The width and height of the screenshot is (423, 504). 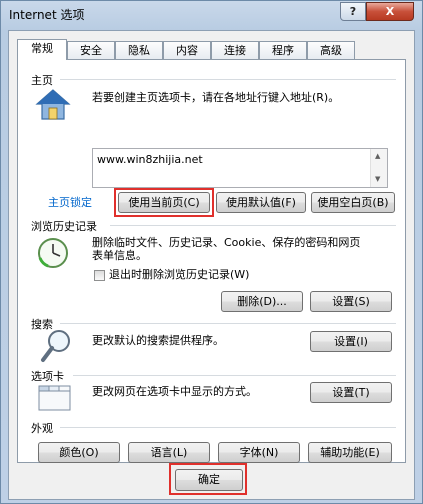 I want to click on help-button: ?, so click(x=353, y=11).